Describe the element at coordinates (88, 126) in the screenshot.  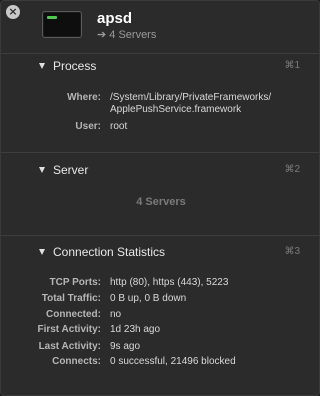
I see `user-label: User:` at that location.